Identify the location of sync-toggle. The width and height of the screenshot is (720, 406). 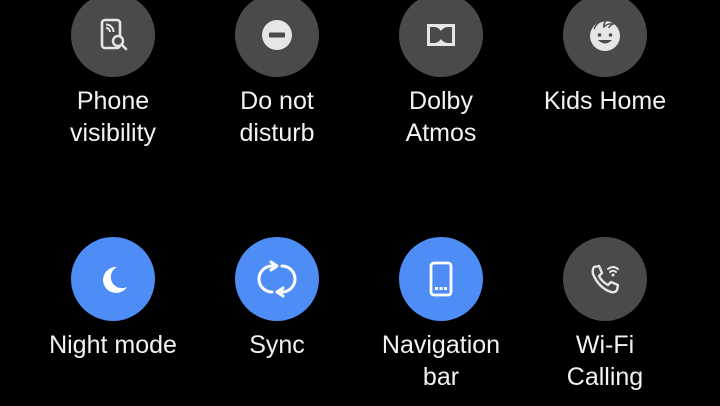
(277, 279).